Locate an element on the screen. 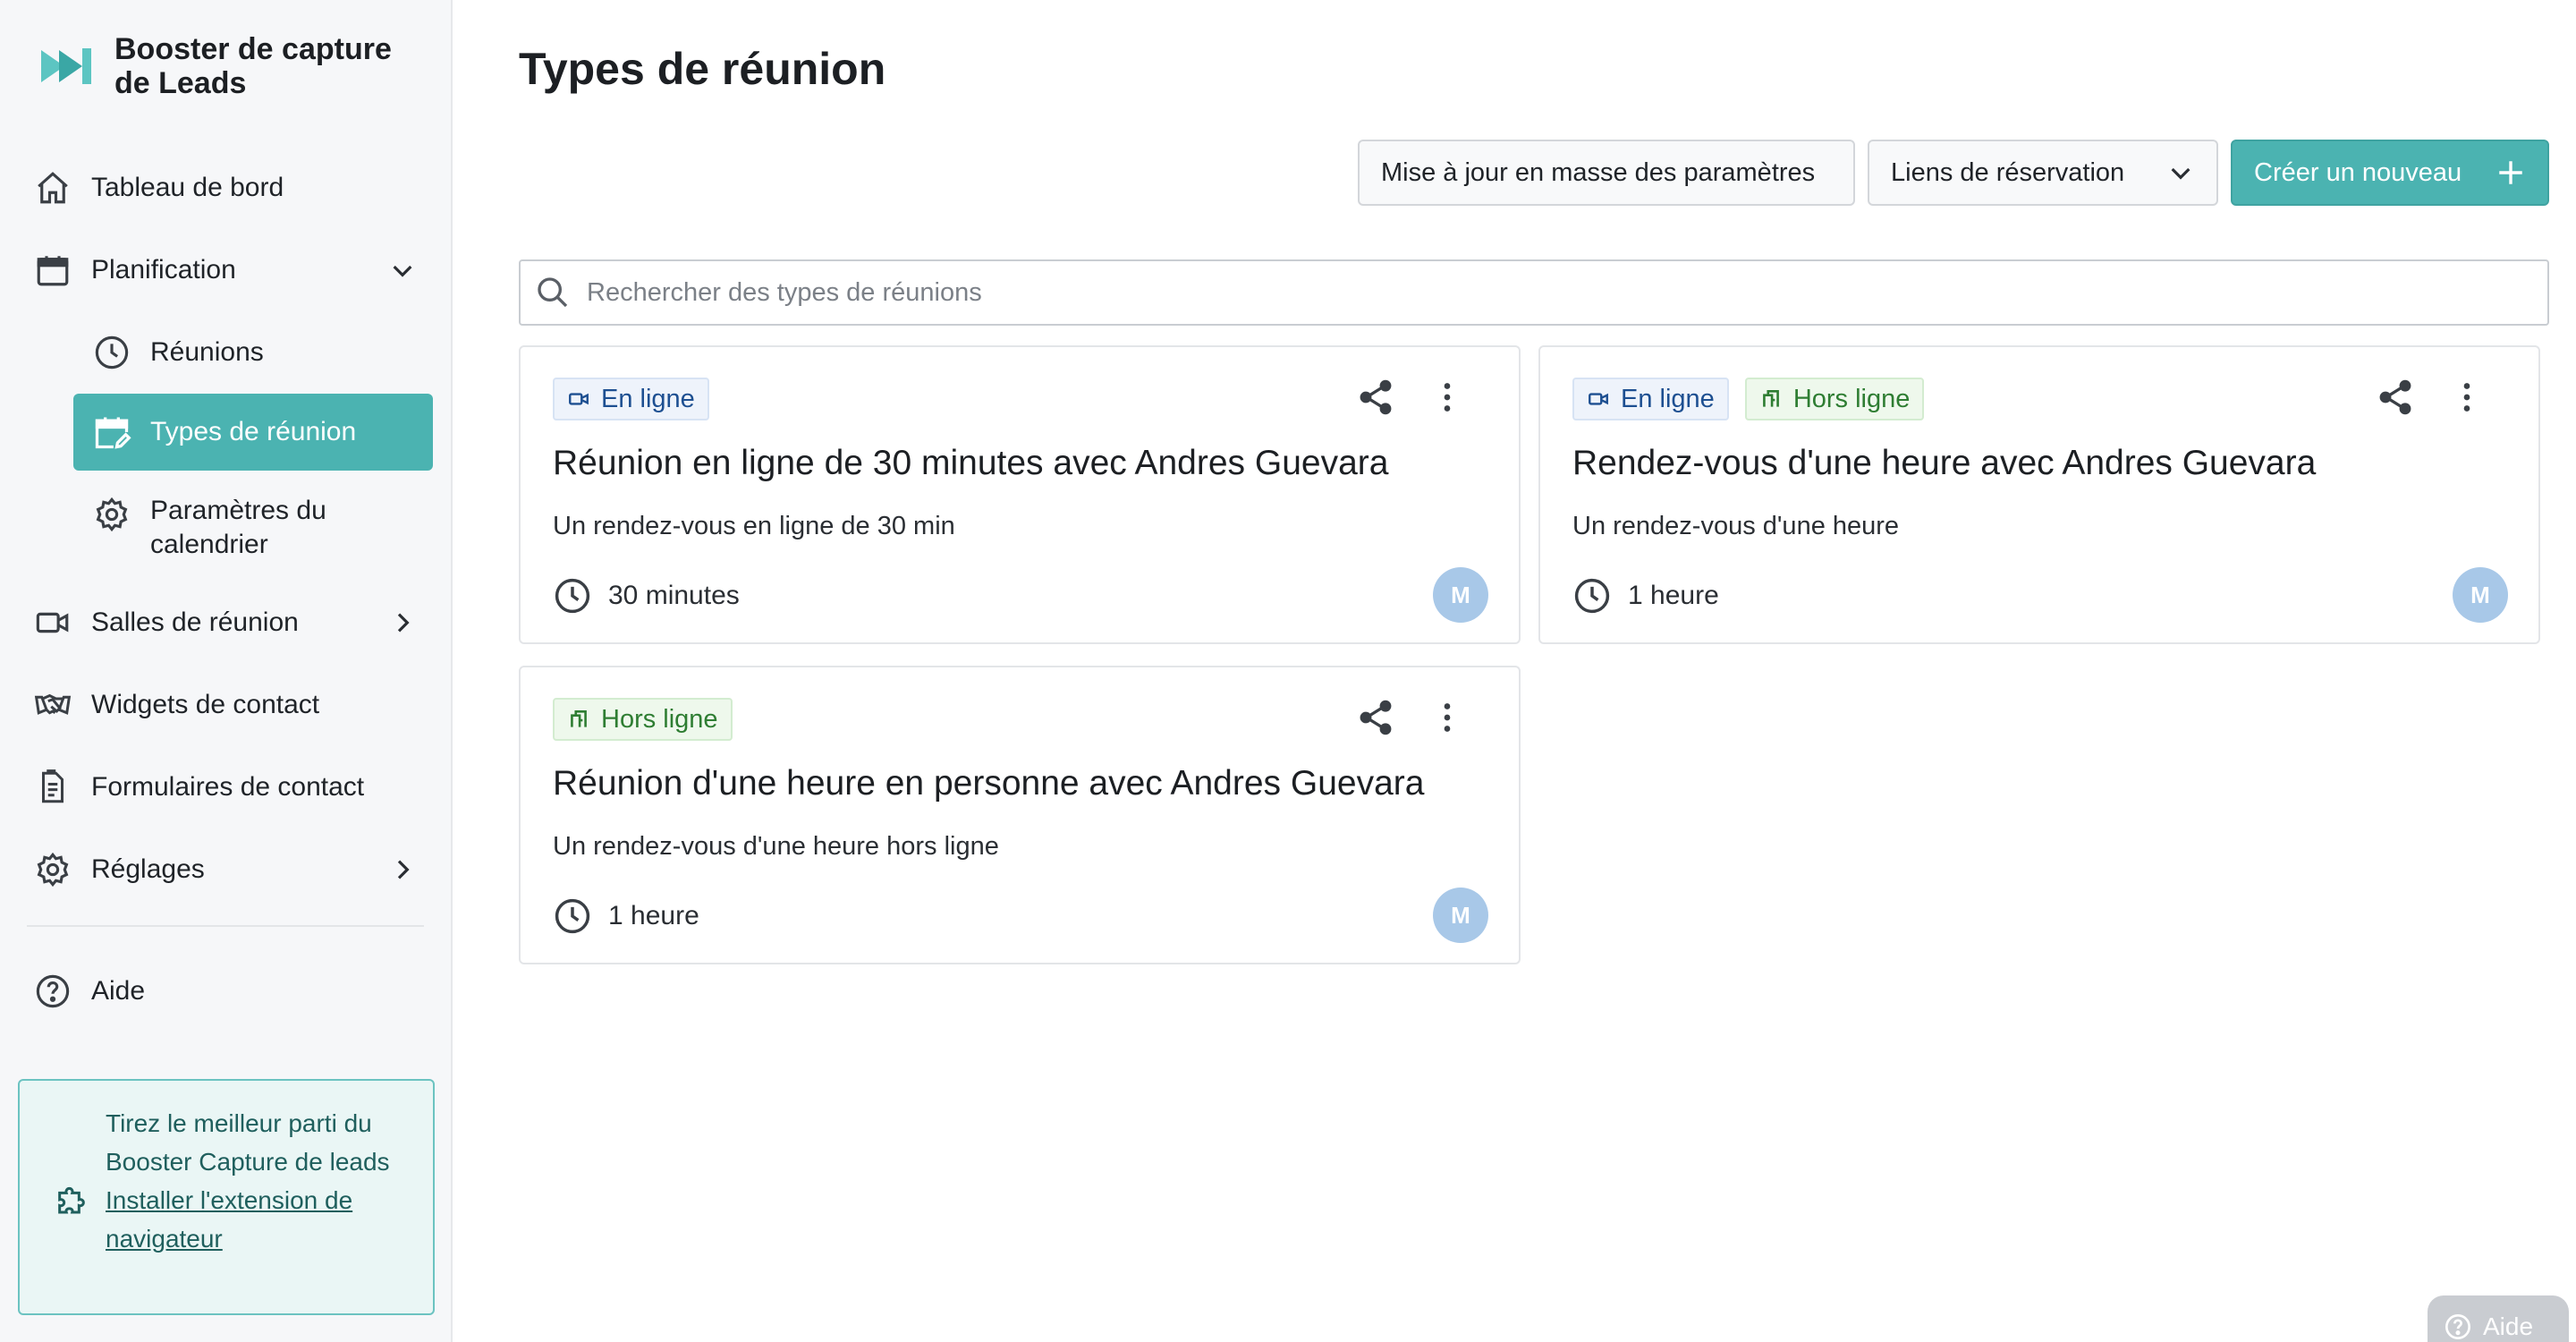 The image size is (2576, 1342). sidebar-item-label: Tableau de bord is located at coordinates (187, 188).